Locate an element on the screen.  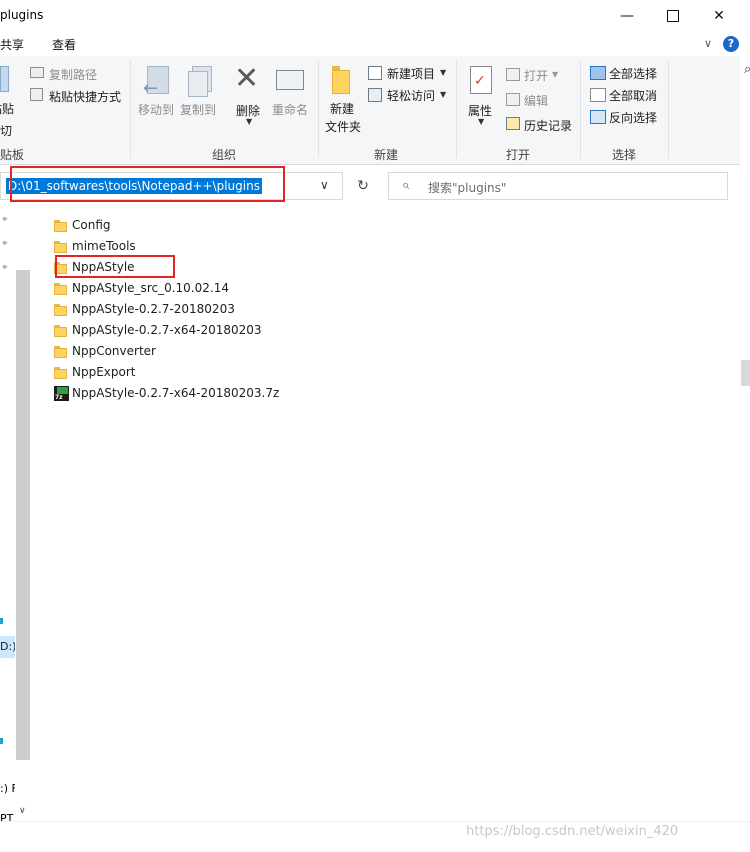
list-item: NppAStyle-0.2.7-20180203 is located at coordinates (204, 309).